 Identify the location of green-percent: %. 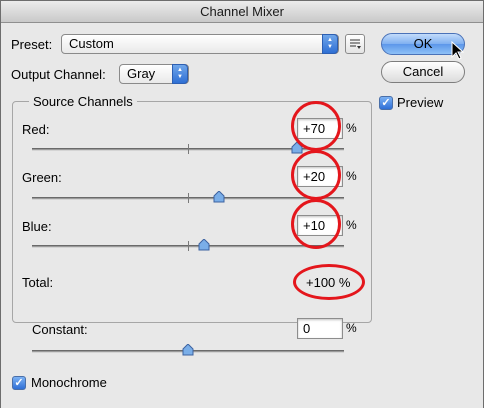
(351, 176).